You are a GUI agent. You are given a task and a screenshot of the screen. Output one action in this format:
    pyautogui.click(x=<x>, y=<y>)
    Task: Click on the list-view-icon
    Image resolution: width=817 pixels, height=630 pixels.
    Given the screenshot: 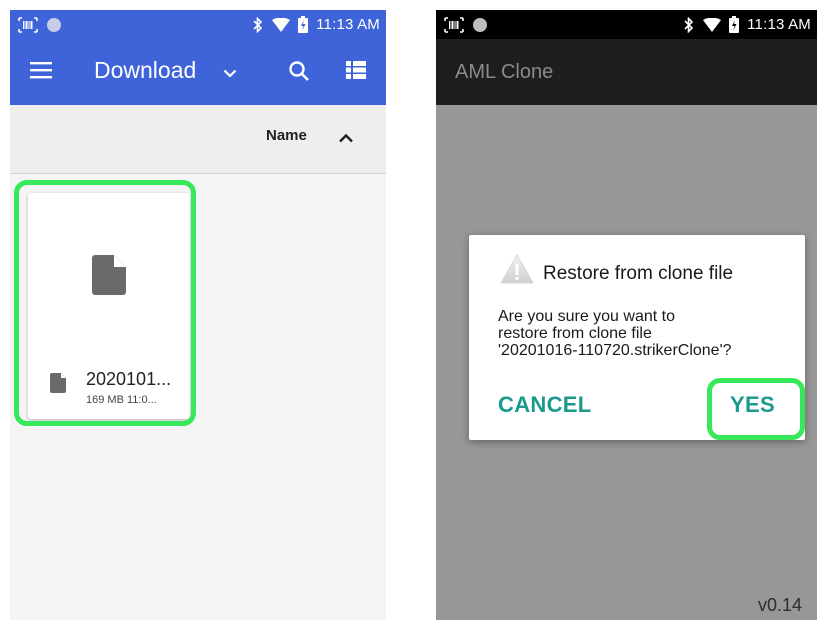 What is the action you would take?
    pyautogui.click(x=356, y=72)
    